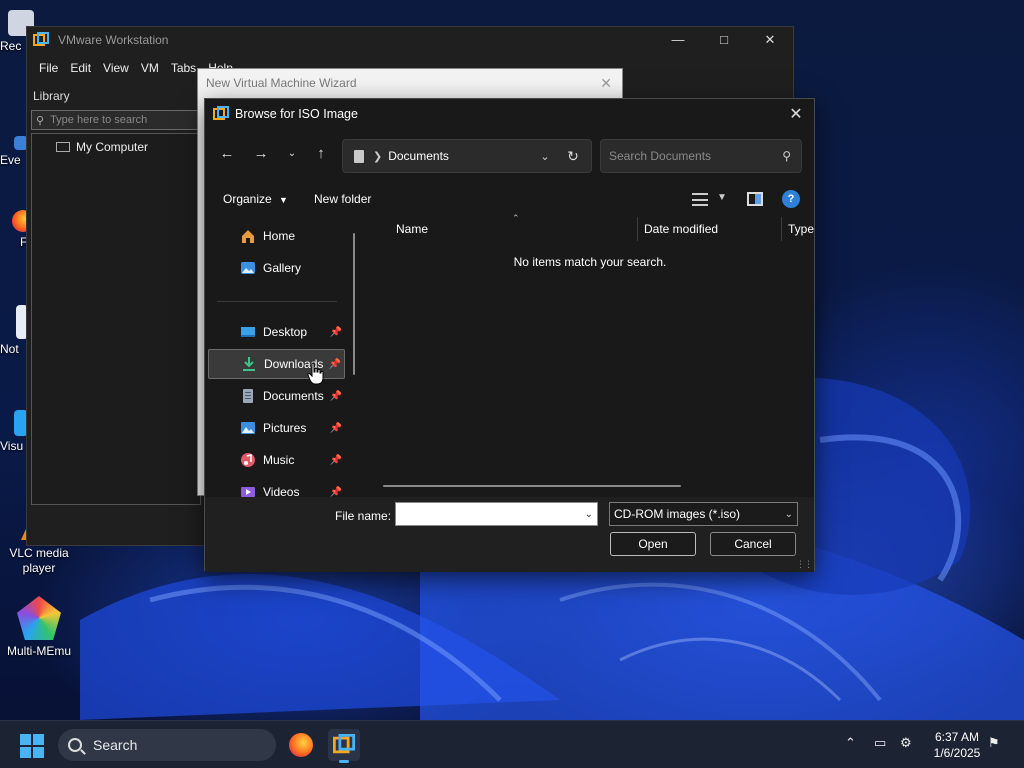 The image size is (1024, 768). Describe the element at coordinates (248, 396) in the screenshot. I see `documents-icon` at that location.